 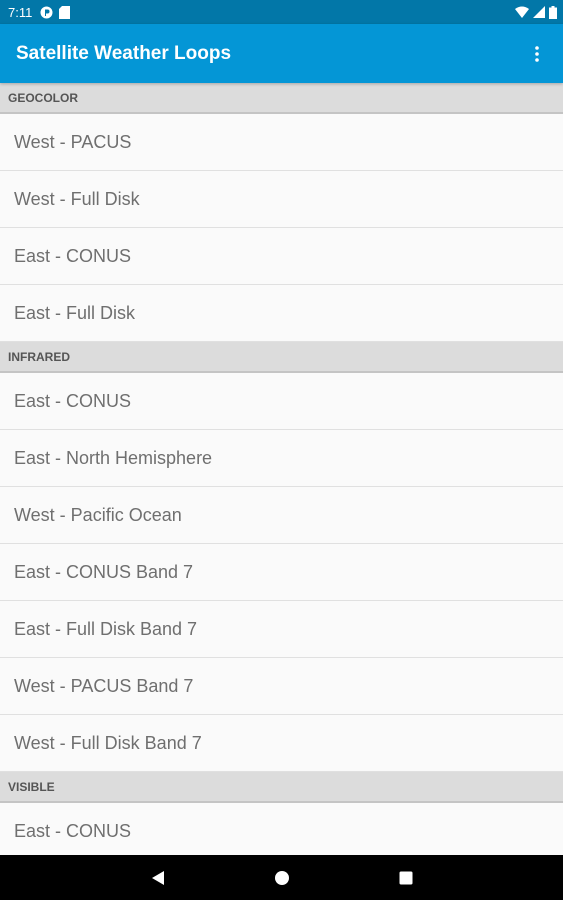 What do you see at coordinates (281, 98) in the screenshot?
I see `section-header-geocolor: GEOCOLOR` at bounding box center [281, 98].